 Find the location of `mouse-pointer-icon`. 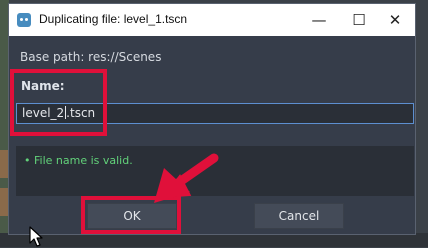

mouse-pointer-icon is located at coordinates (36, 236).